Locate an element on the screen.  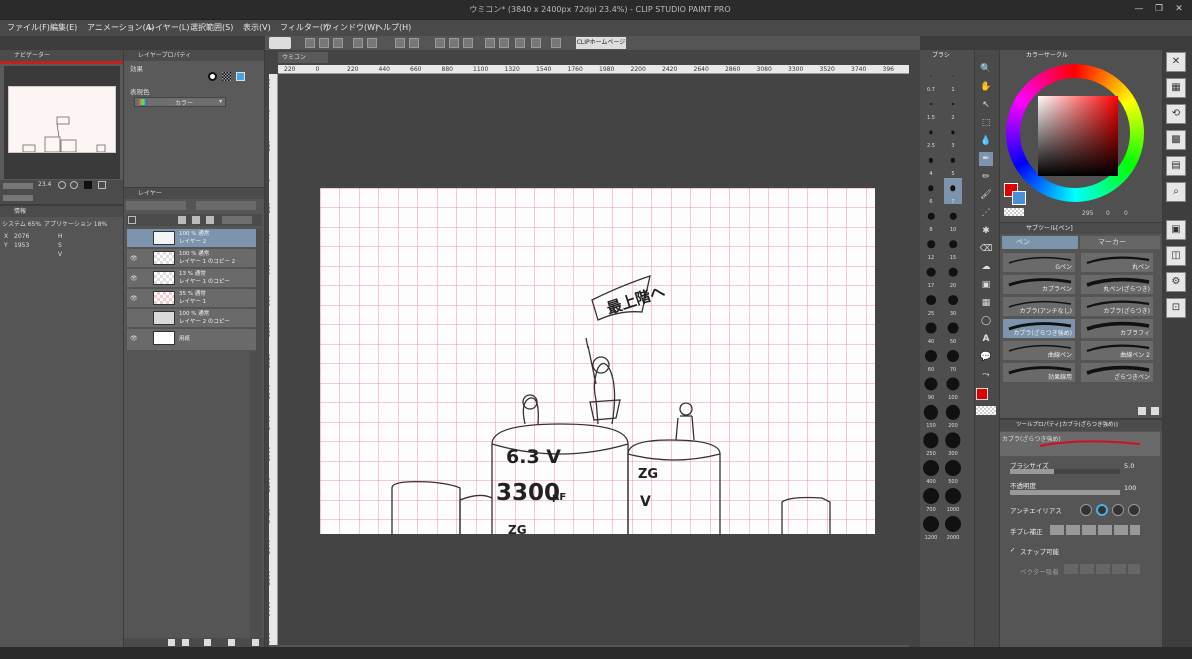
operation-tool-icon: ↖ is located at coordinates (986, 105).